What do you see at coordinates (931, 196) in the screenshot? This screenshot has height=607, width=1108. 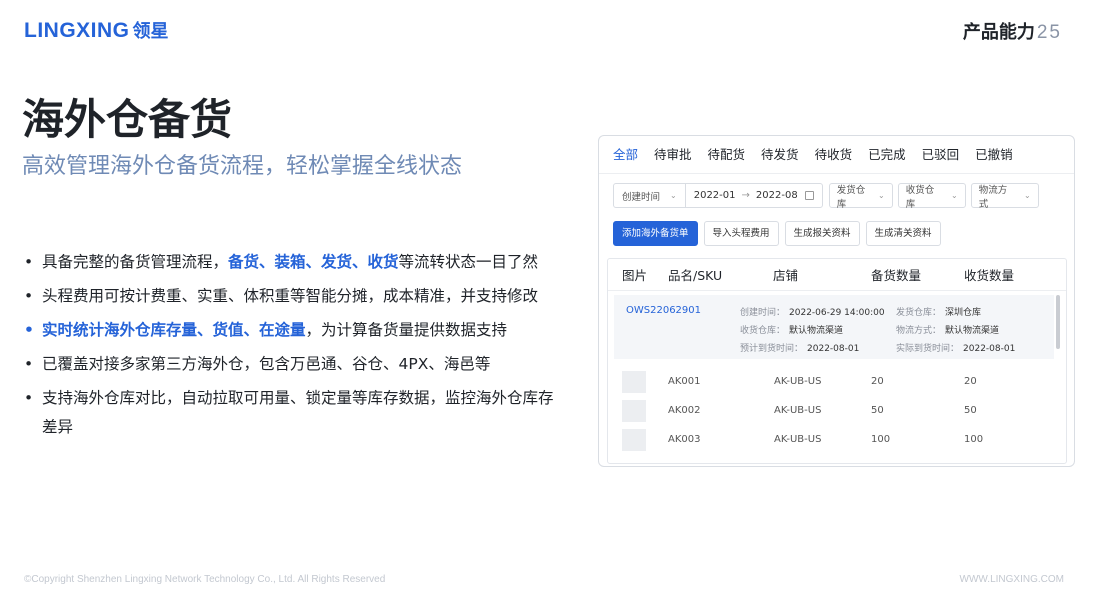 I see `receive-warehouse-select: 收货仓库 ⌄` at bounding box center [931, 196].